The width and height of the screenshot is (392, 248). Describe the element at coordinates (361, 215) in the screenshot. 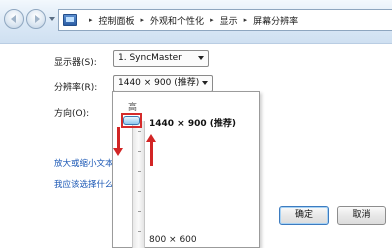

I see `cancel-button: 取消` at that location.